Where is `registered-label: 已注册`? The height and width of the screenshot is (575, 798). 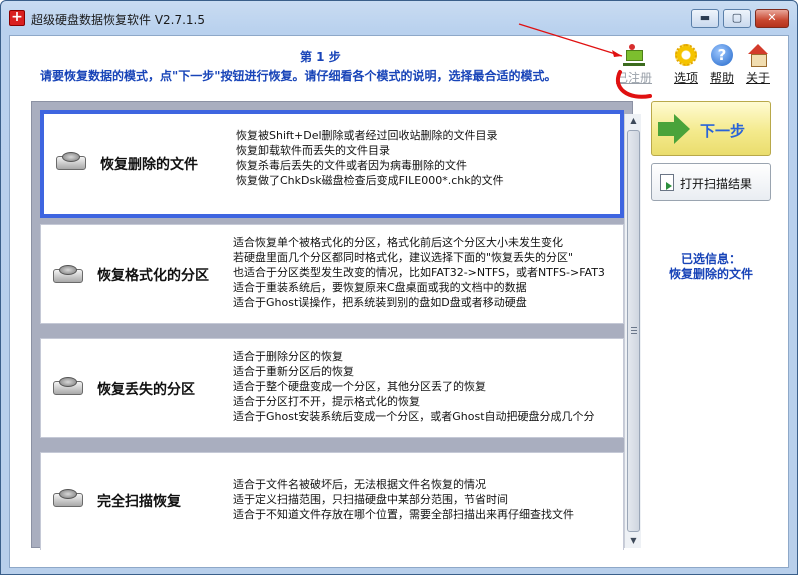 registered-label: 已注册 is located at coordinates (634, 78).